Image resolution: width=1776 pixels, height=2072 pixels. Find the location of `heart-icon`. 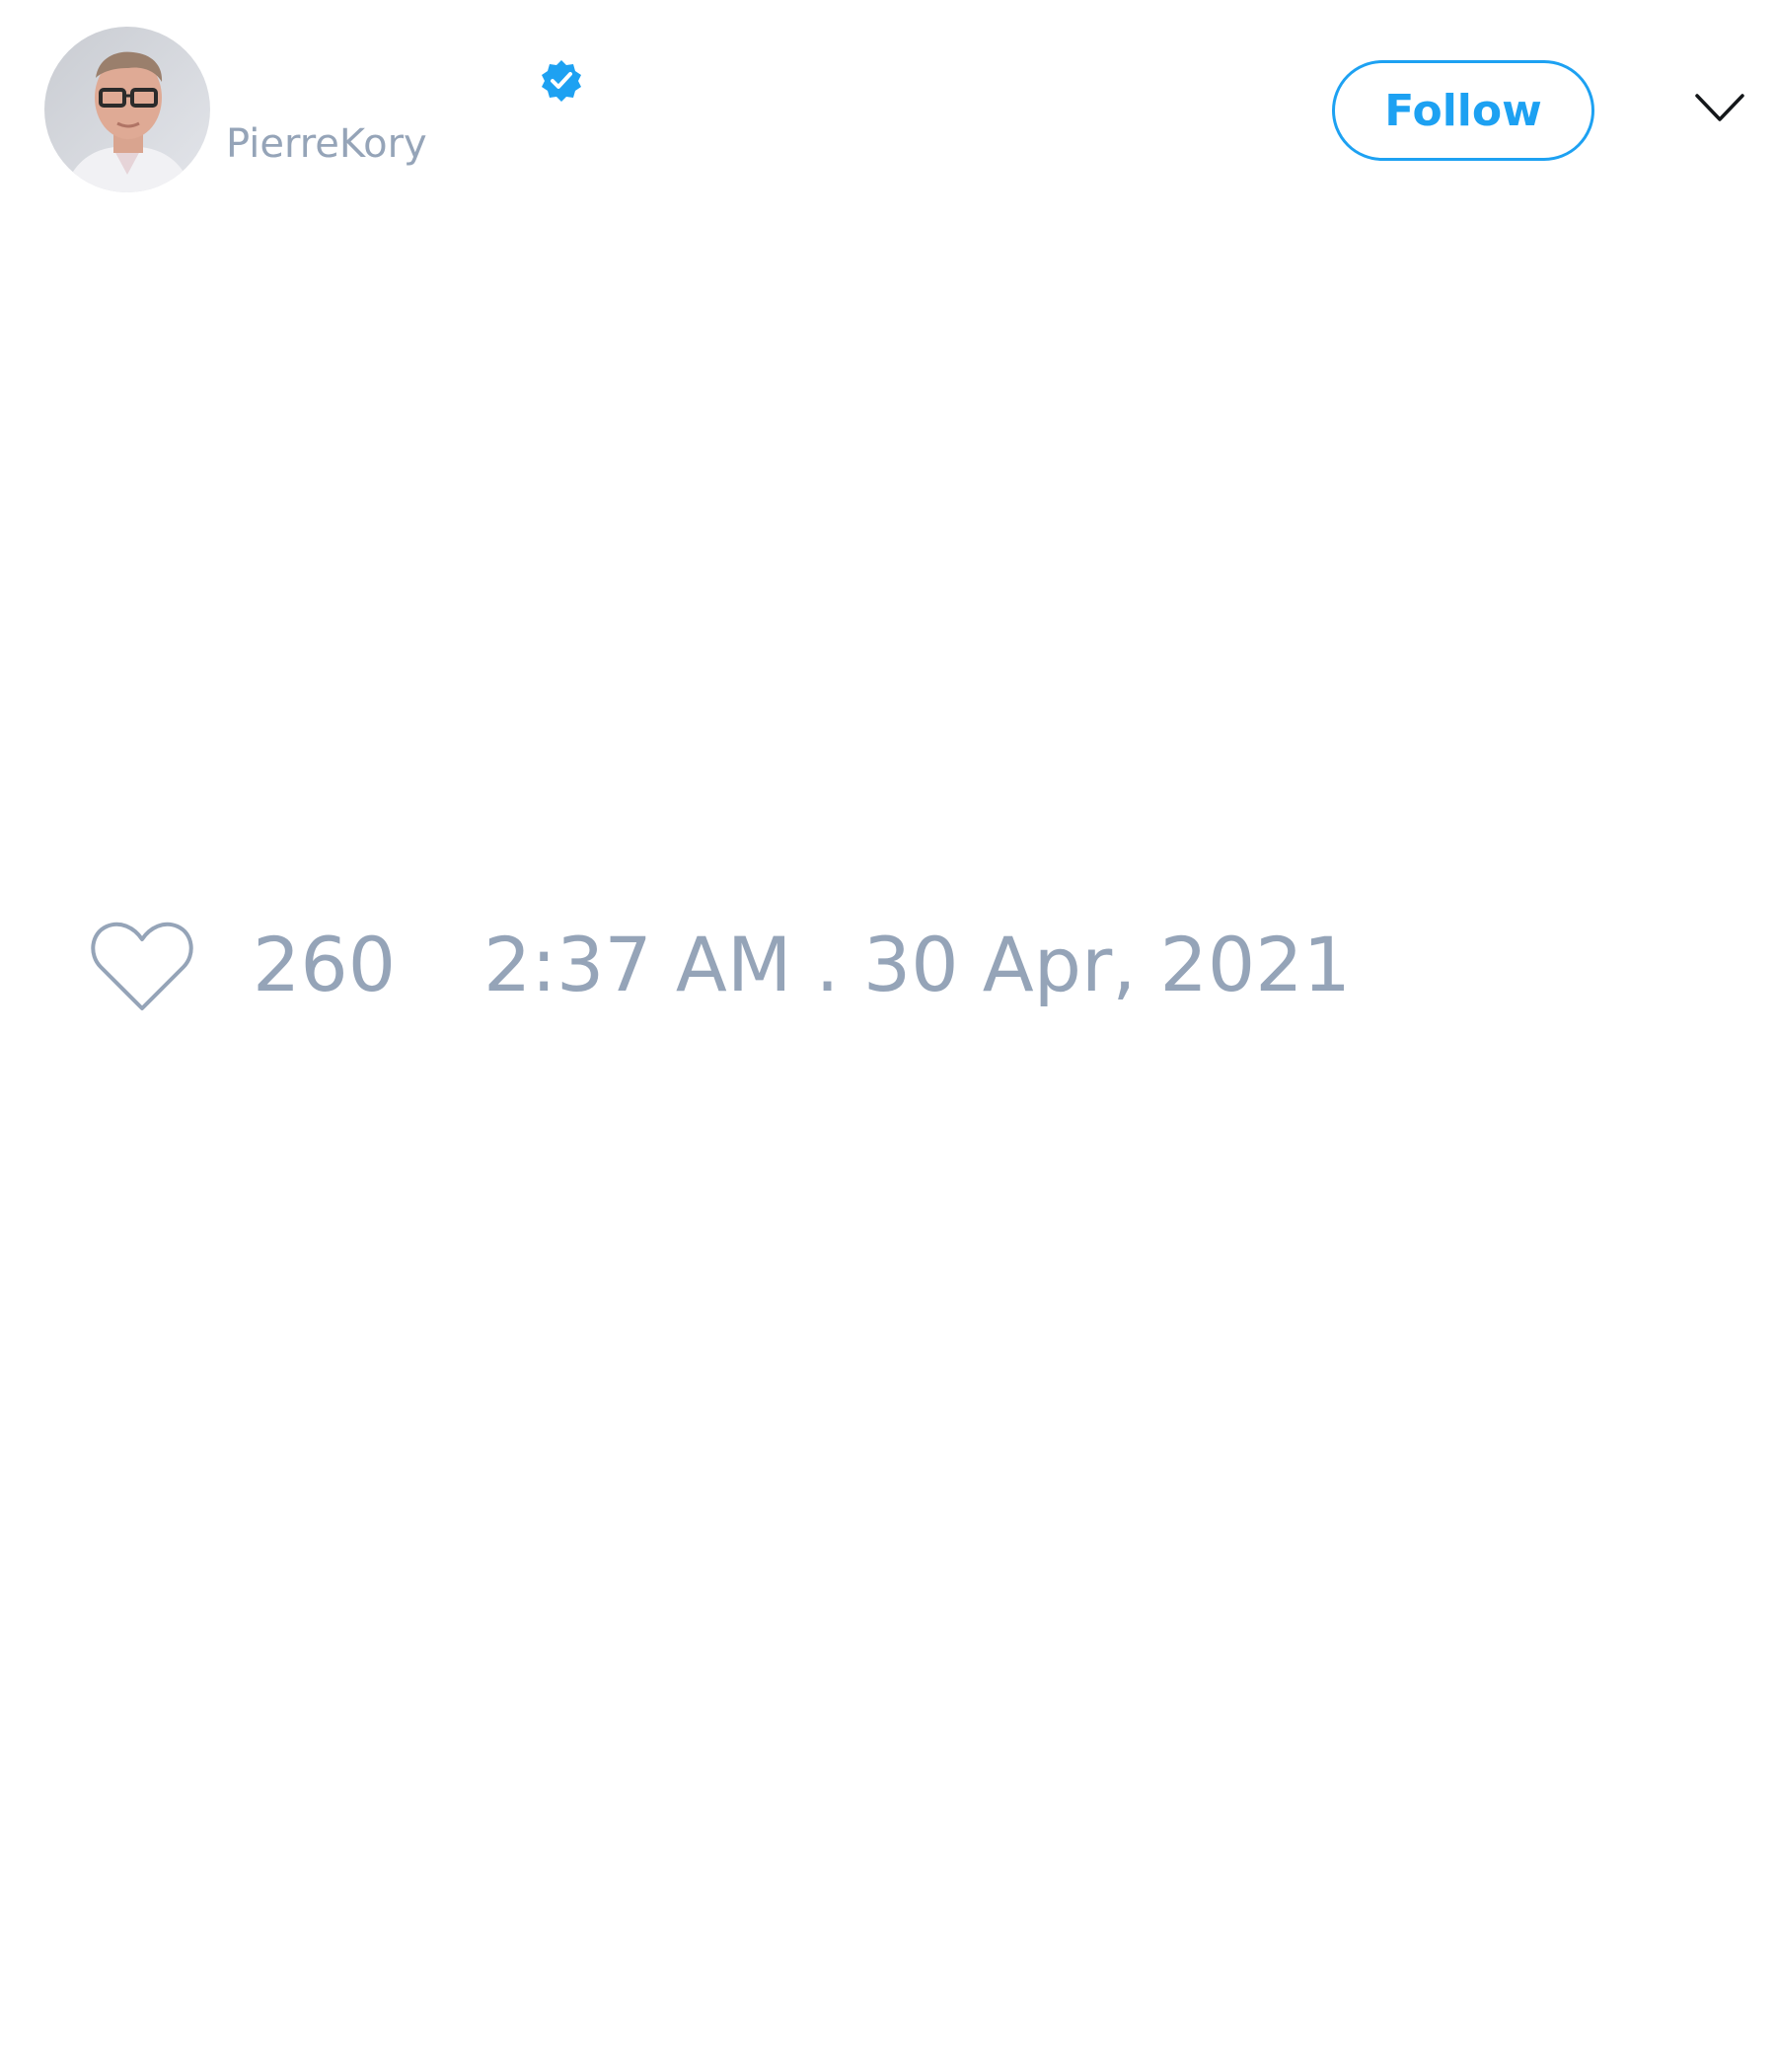

heart-icon is located at coordinates (142, 967).